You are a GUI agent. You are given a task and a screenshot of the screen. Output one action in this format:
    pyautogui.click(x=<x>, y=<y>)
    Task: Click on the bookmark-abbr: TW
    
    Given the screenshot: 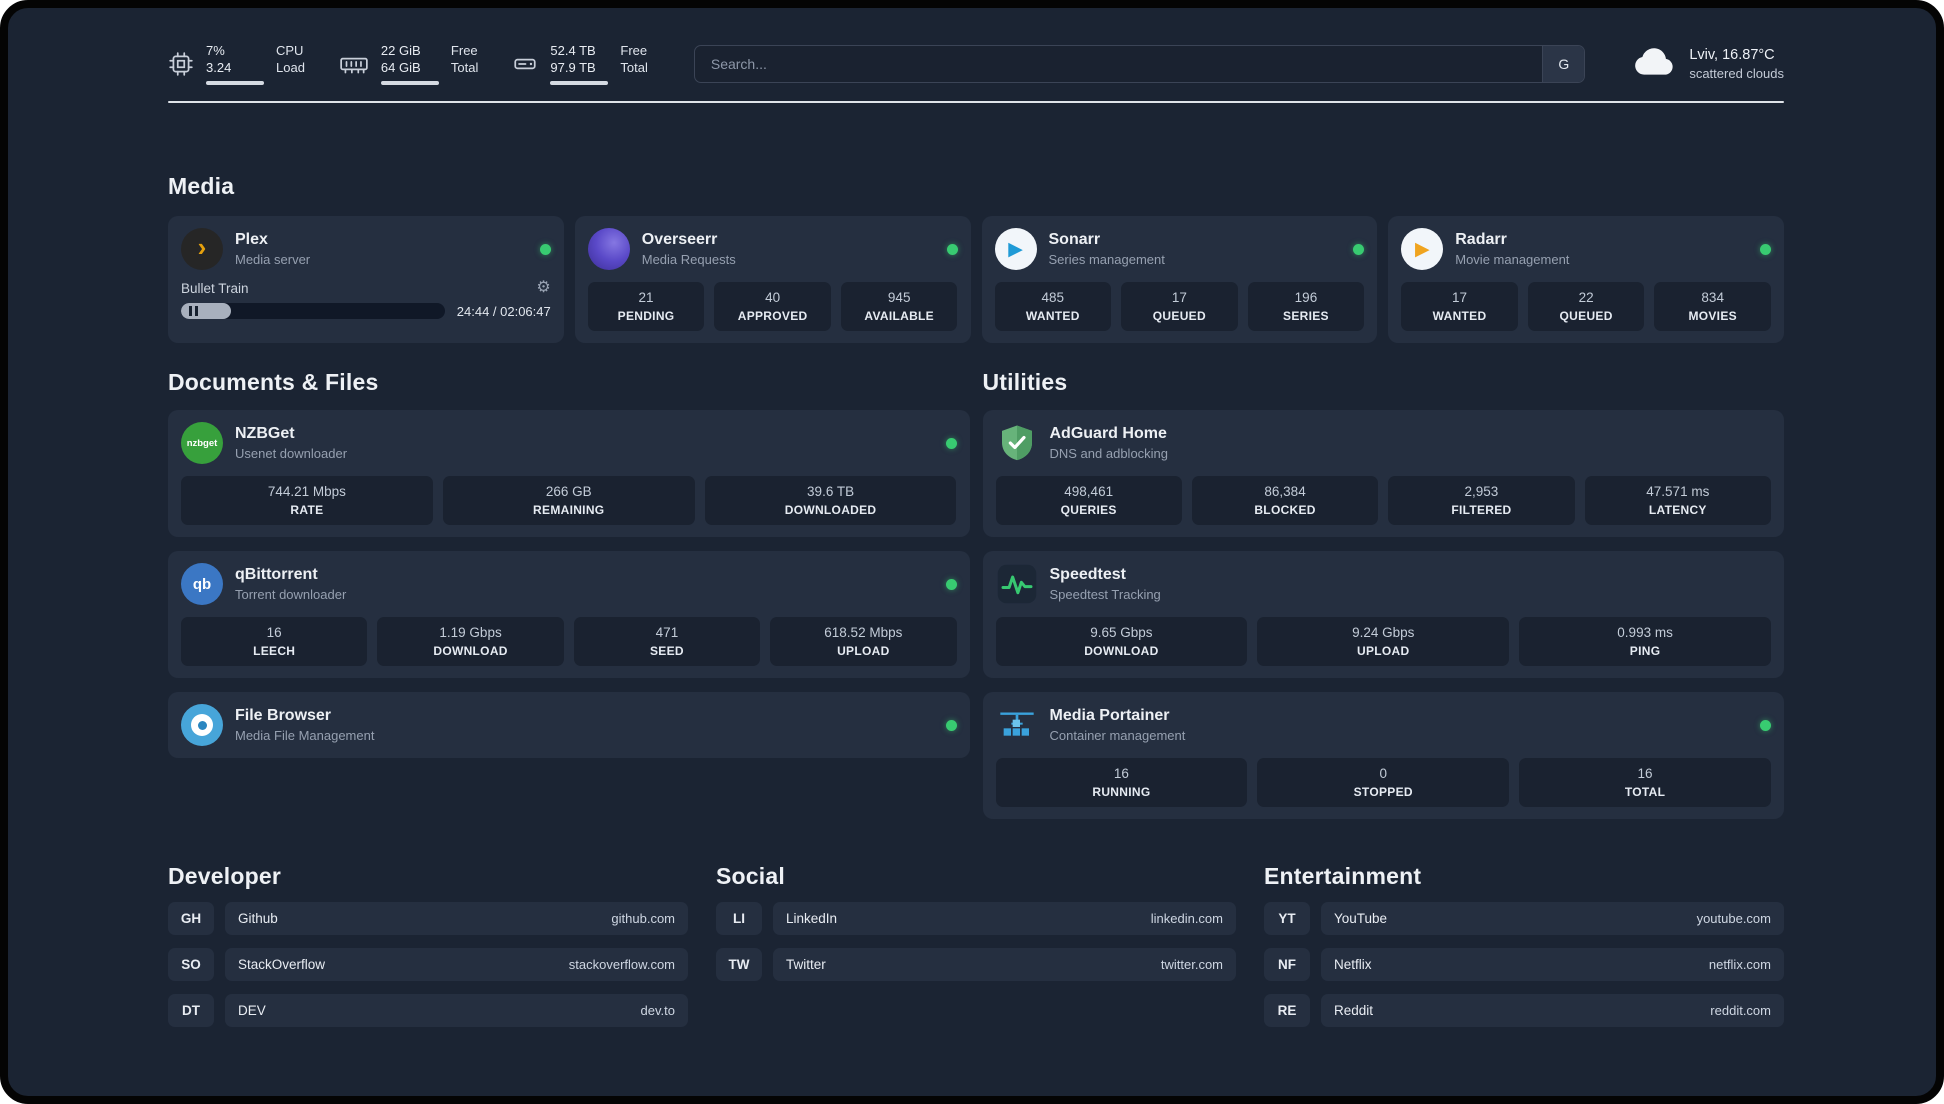 What is the action you would take?
    pyautogui.click(x=739, y=964)
    